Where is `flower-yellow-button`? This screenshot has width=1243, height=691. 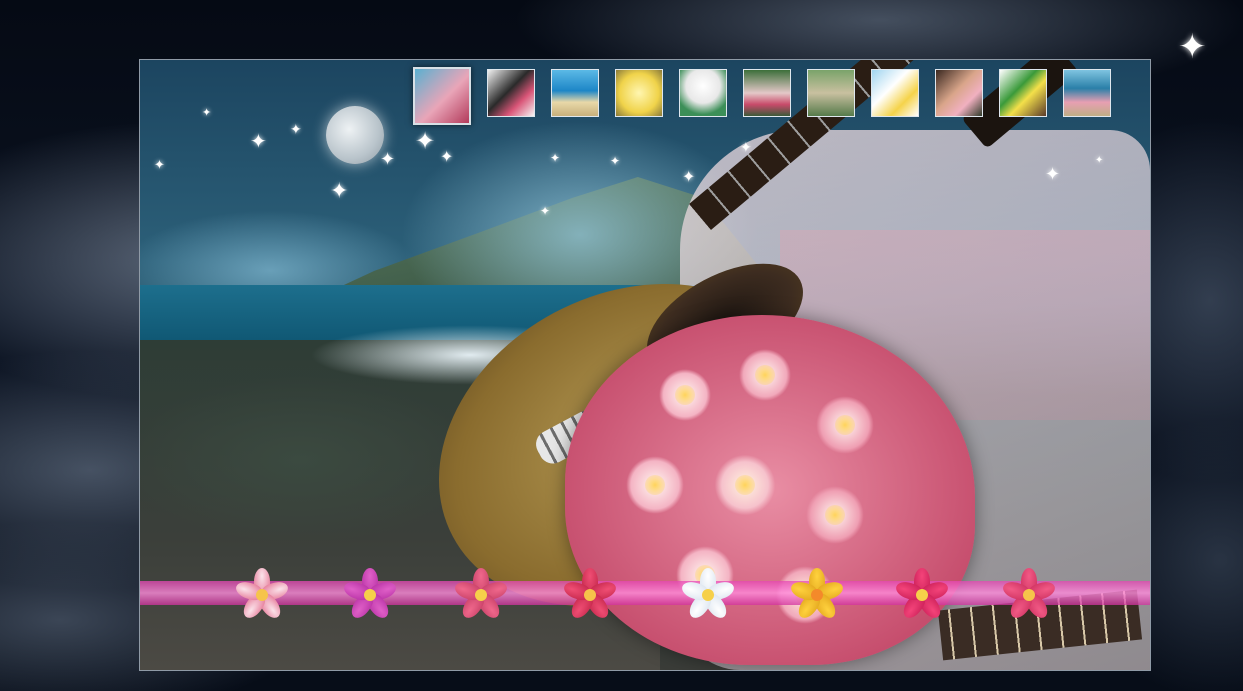
flower-yellow-button is located at coordinates (817, 595).